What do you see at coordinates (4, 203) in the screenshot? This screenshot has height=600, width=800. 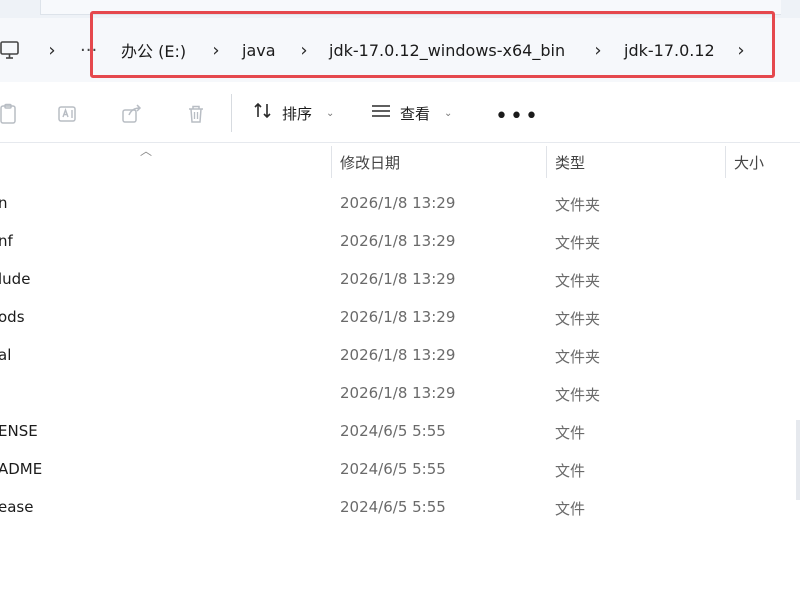 I see `file-name: n` at bounding box center [4, 203].